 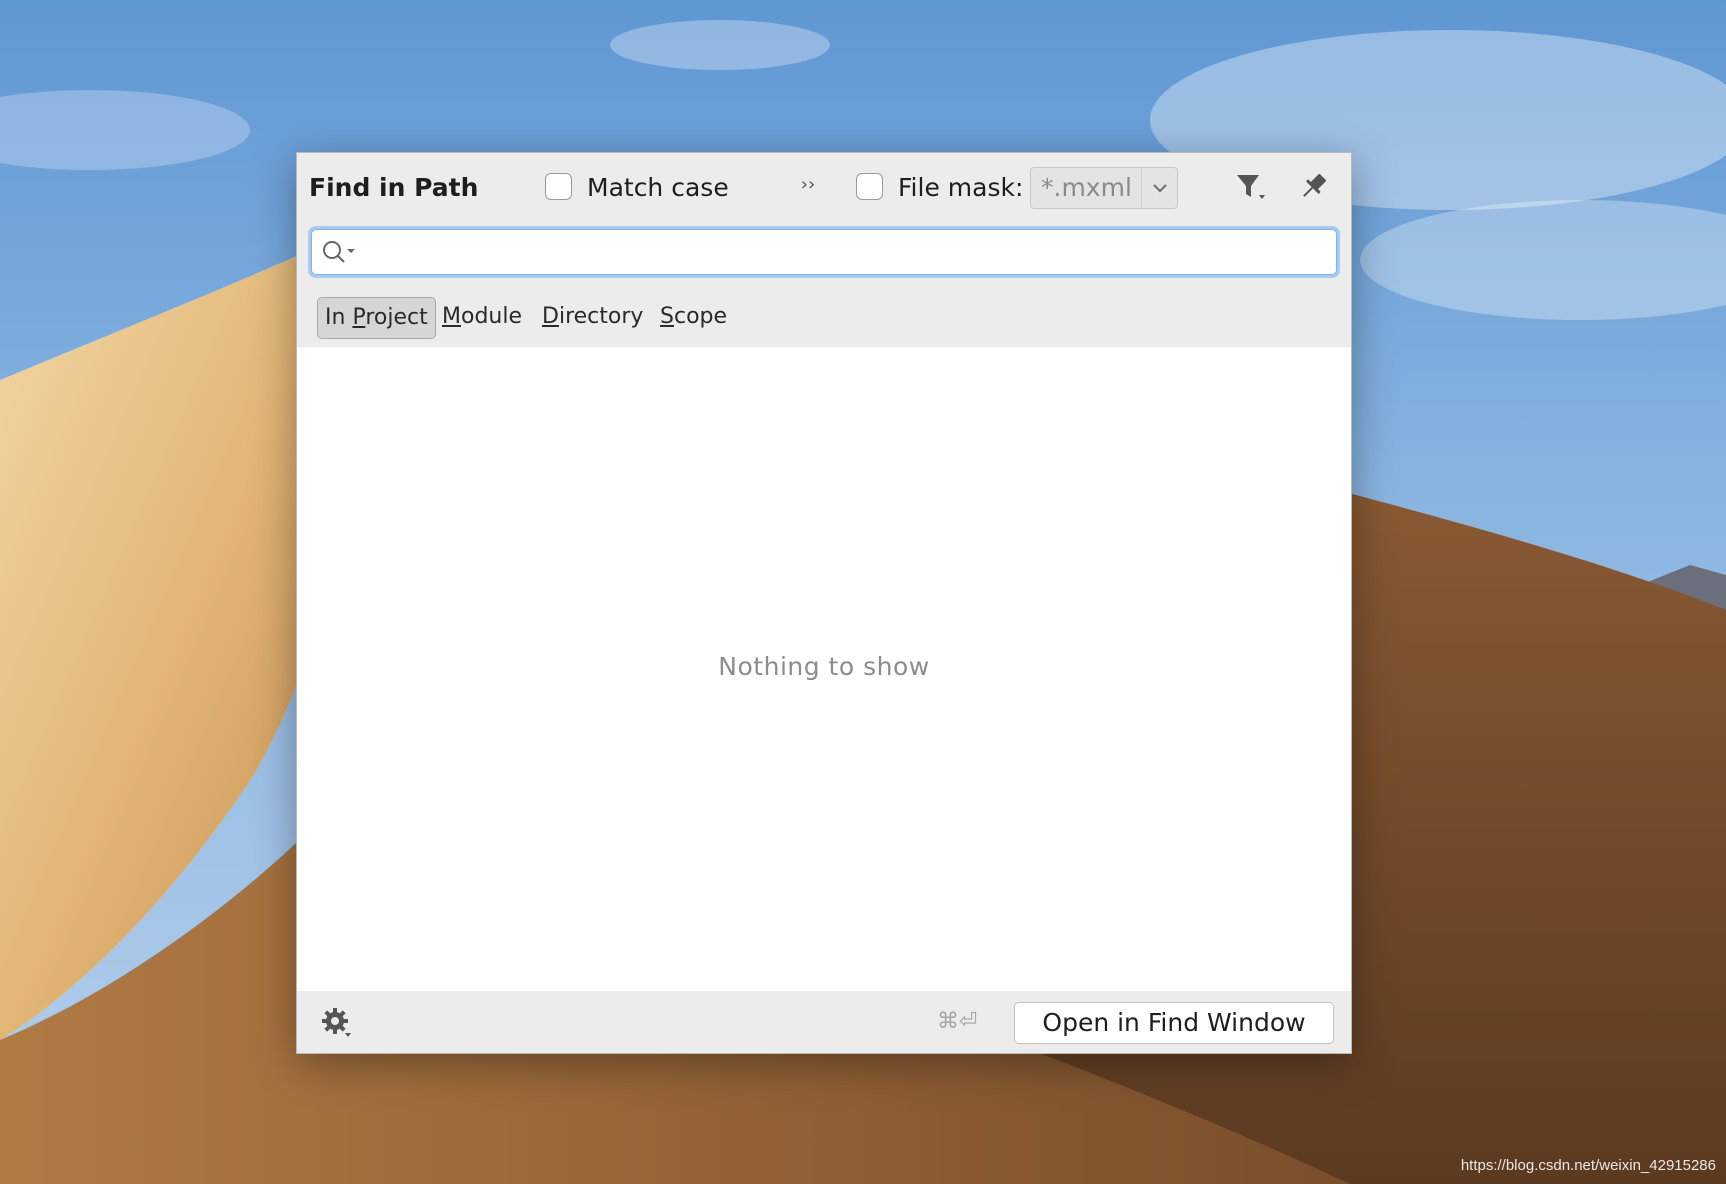 I want to click on file-mask-label: File mask:, so click(x=960, y=187).